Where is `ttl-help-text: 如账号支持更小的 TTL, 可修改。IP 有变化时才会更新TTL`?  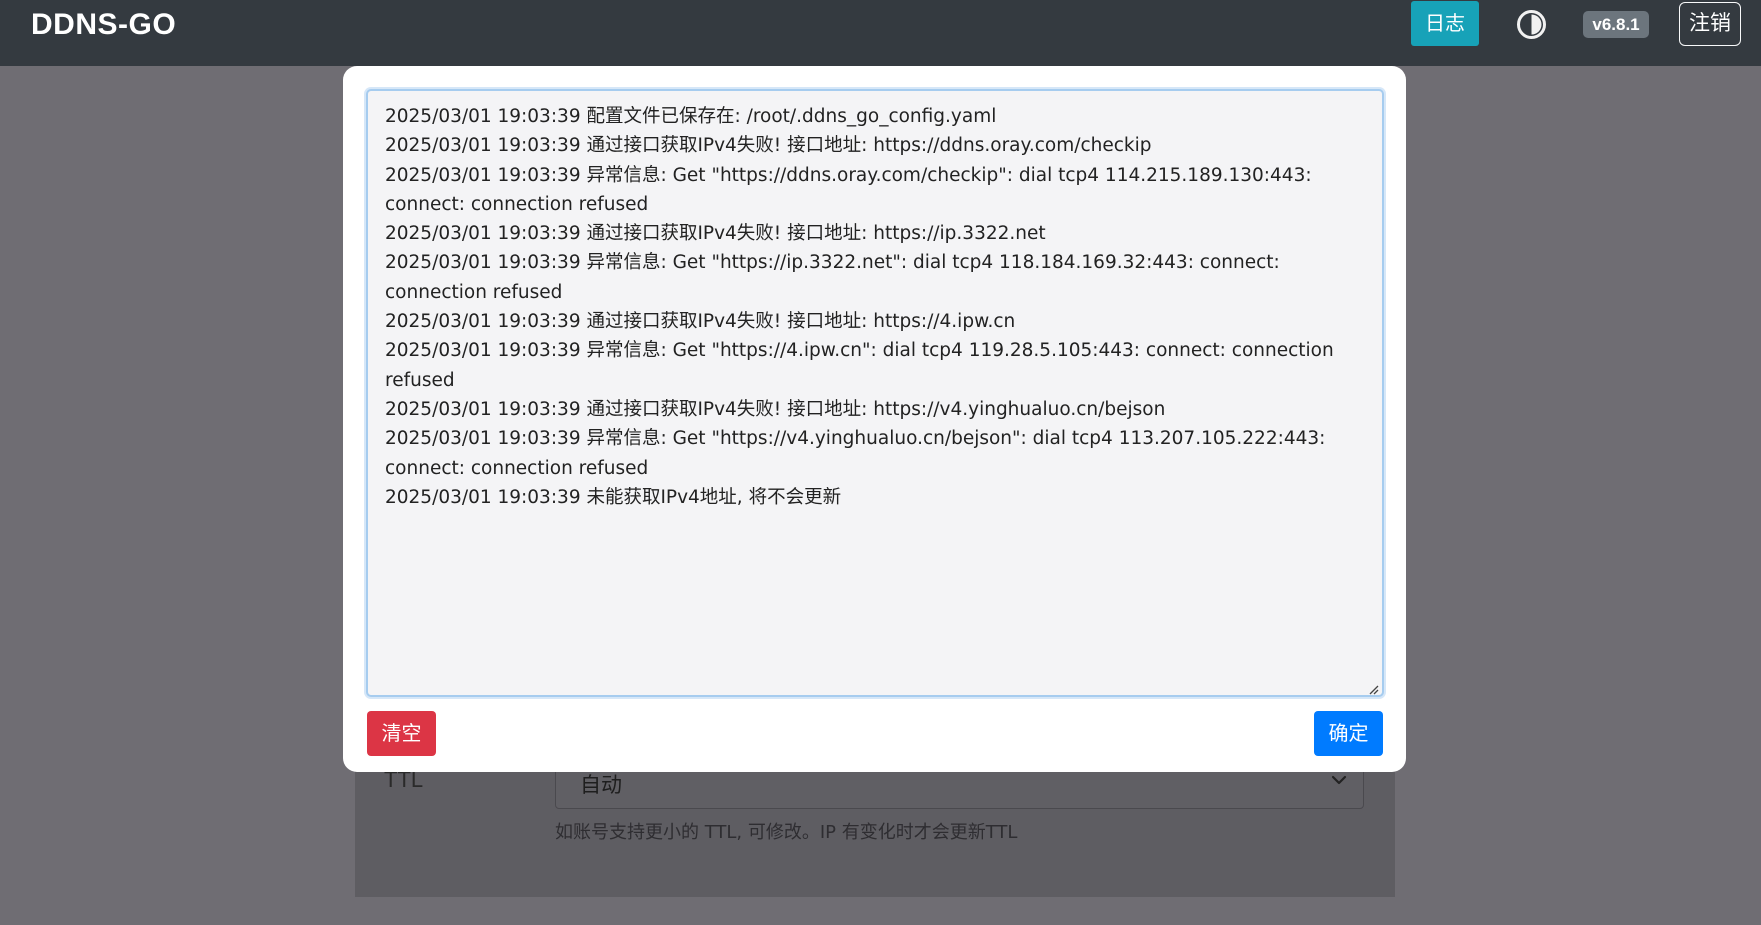 ttl-help-text: 如账号支持更小的 TTL, 可修改。IP 有变化时才会更新TTL is located at coordinates (786, 832).